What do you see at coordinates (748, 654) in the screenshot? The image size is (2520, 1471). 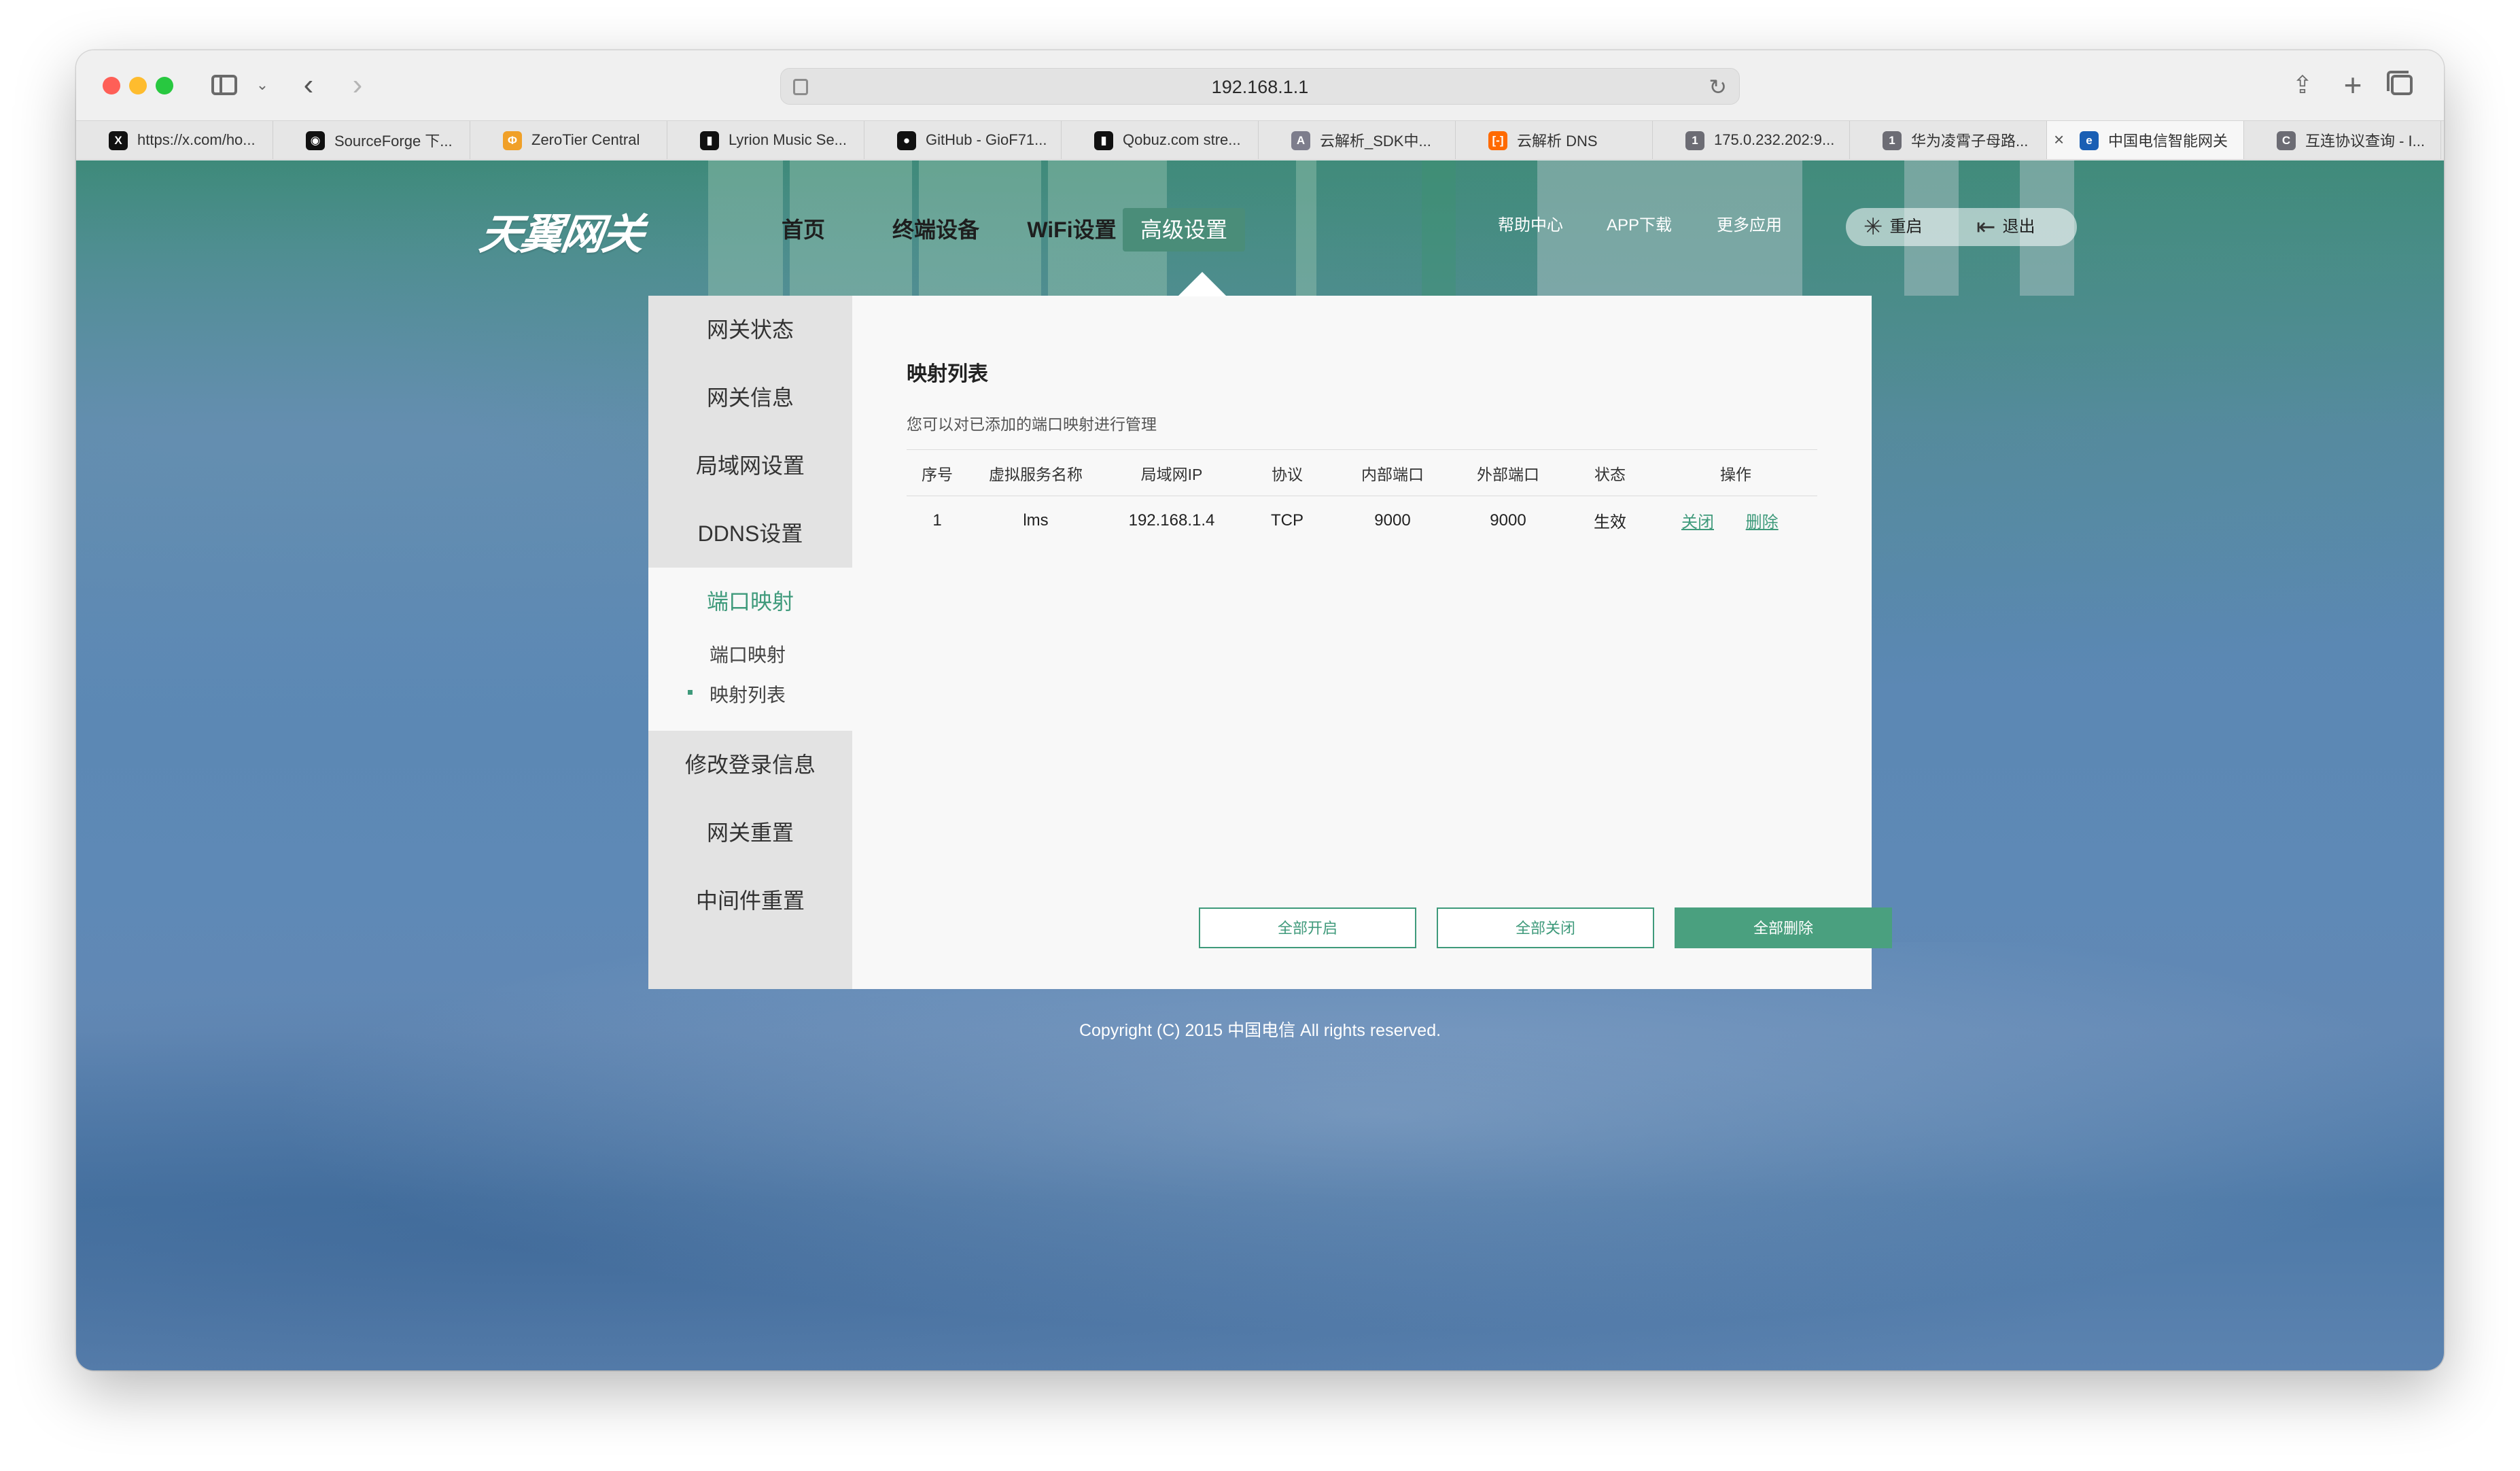 I see `side-sub-port-mapping: 端口映射` at bounding box center [748, 654].